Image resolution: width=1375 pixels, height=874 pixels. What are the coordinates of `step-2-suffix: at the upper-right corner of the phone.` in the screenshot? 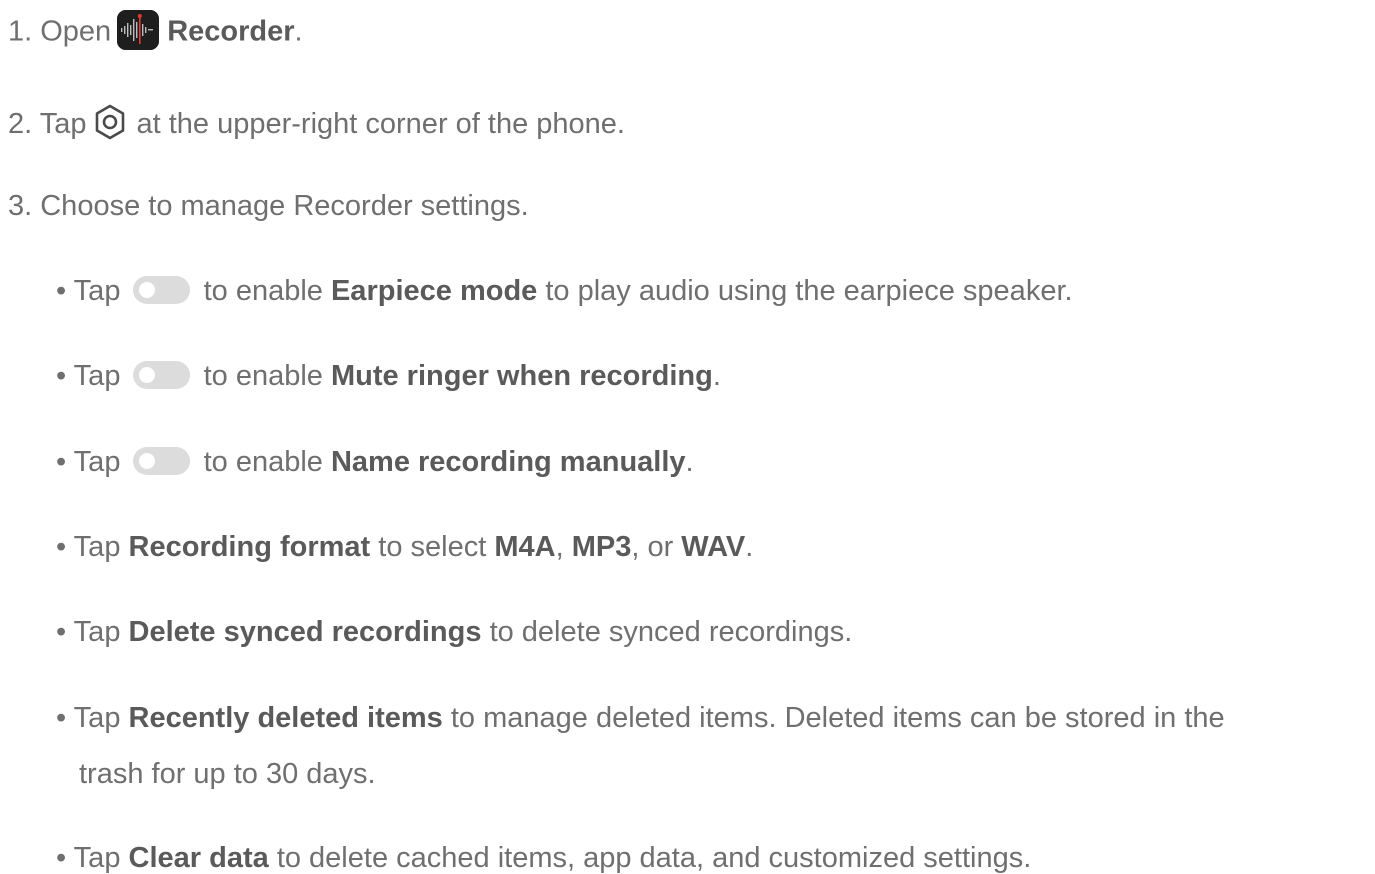 It's located at (380, 124).